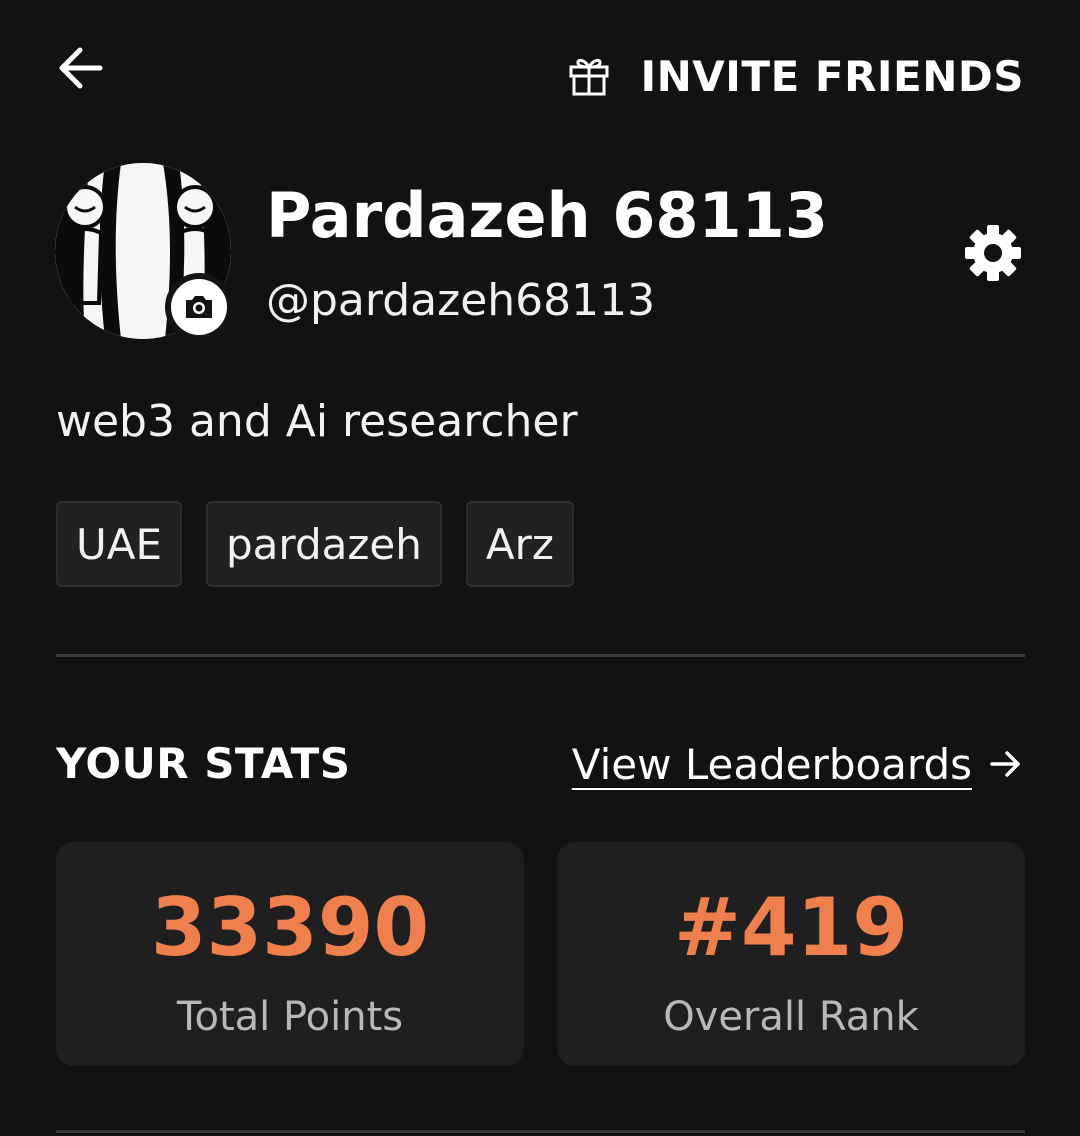 The height and width of the screenshot is (1136, 1080). I want to click on overall-rank-label: Overall Rank, so click(791, 1017).